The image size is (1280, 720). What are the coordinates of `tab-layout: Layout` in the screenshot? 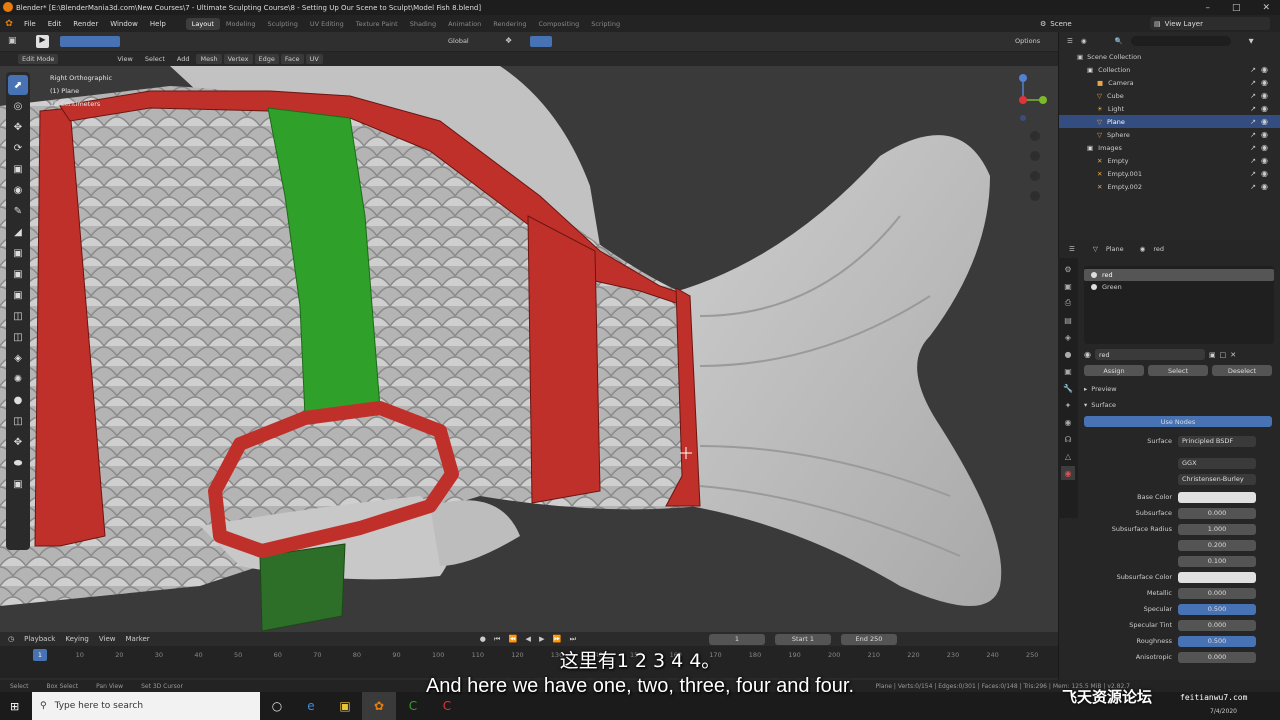 It's located at (202, 23).